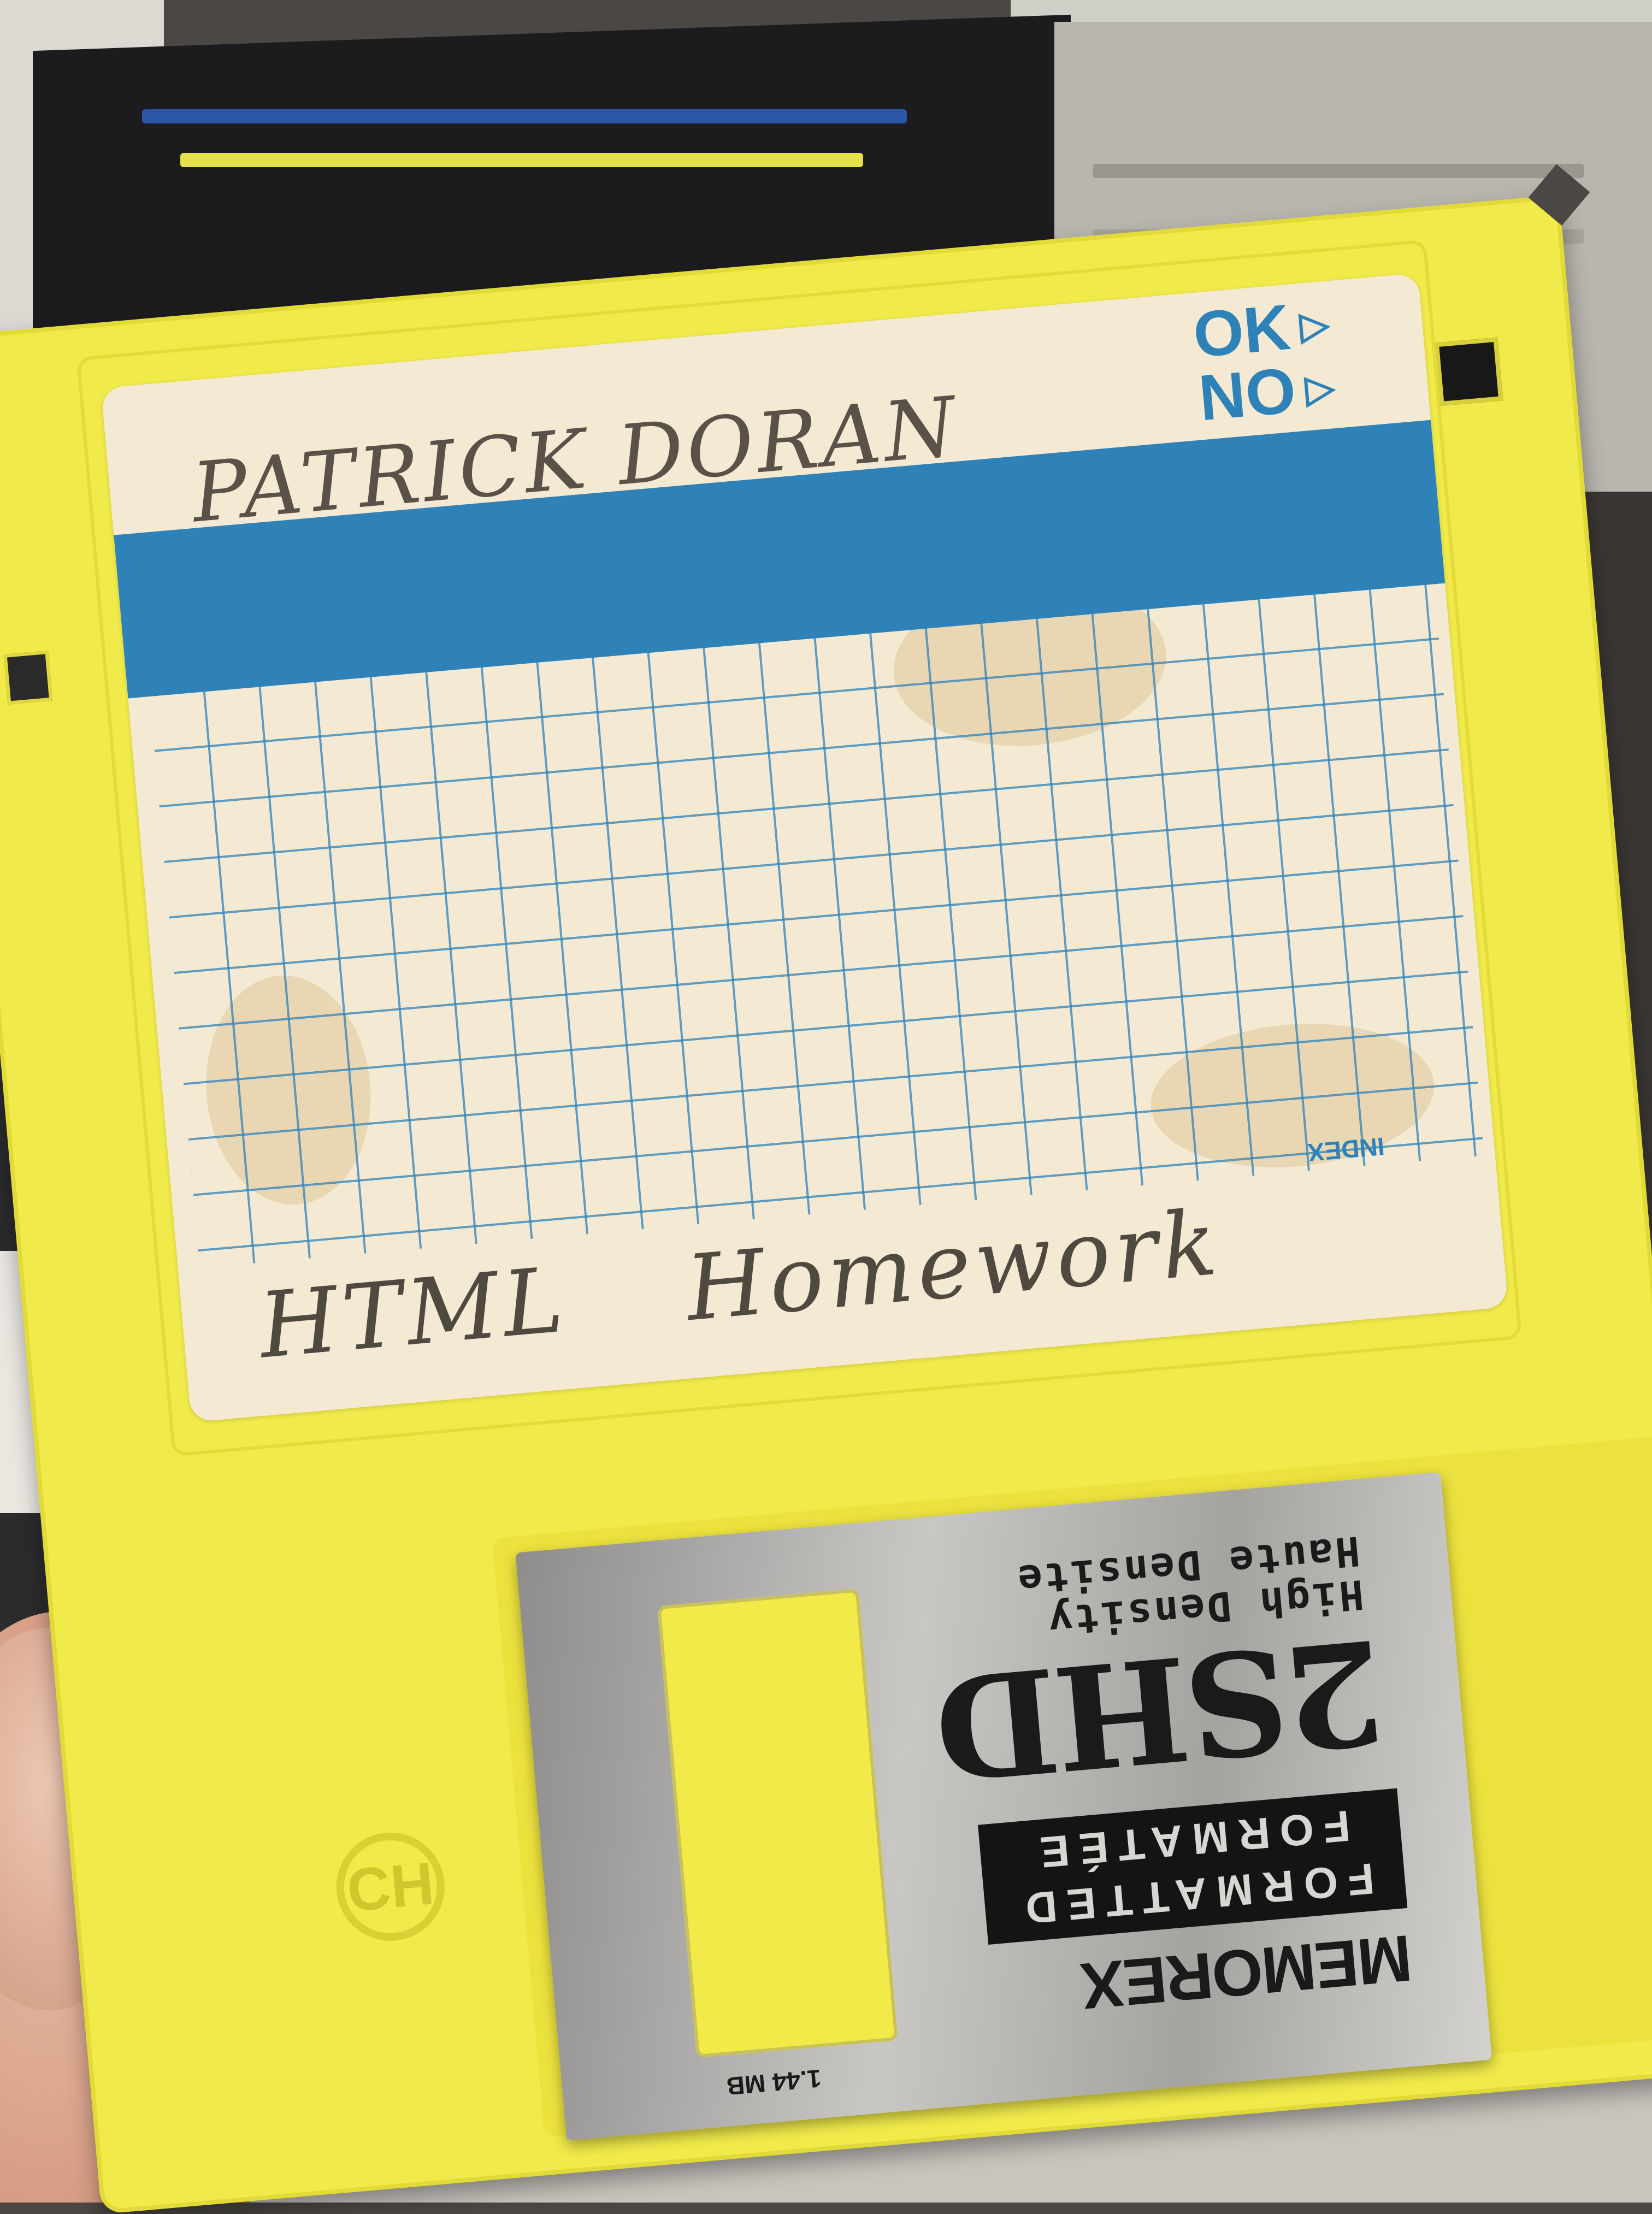 This screenshot has width=1652, height=2214. What do you see at coordinates (774, 2082) in the screenshot?
I see `capacity-text: 1.44 MB` at bounding box center [774, 2082].